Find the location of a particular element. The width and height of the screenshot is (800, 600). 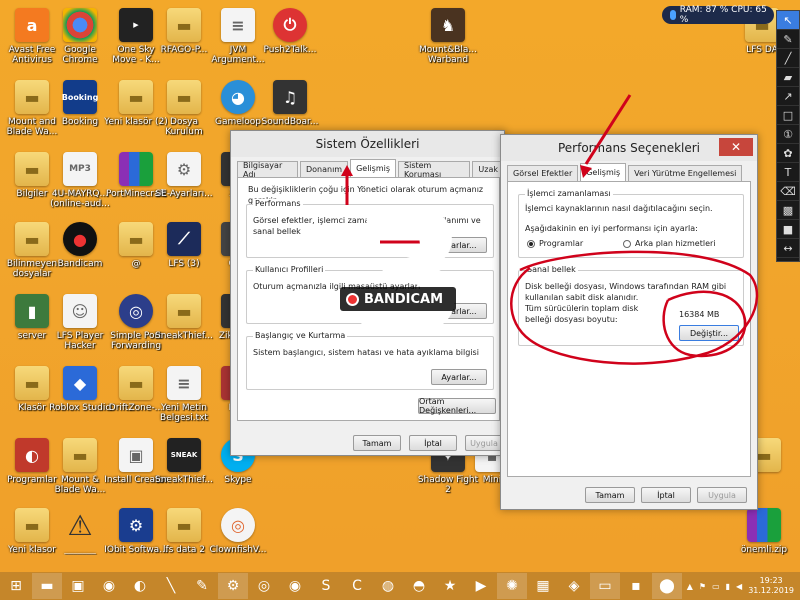

taskbar-app: ▪ is located at coordinates (636, 586).